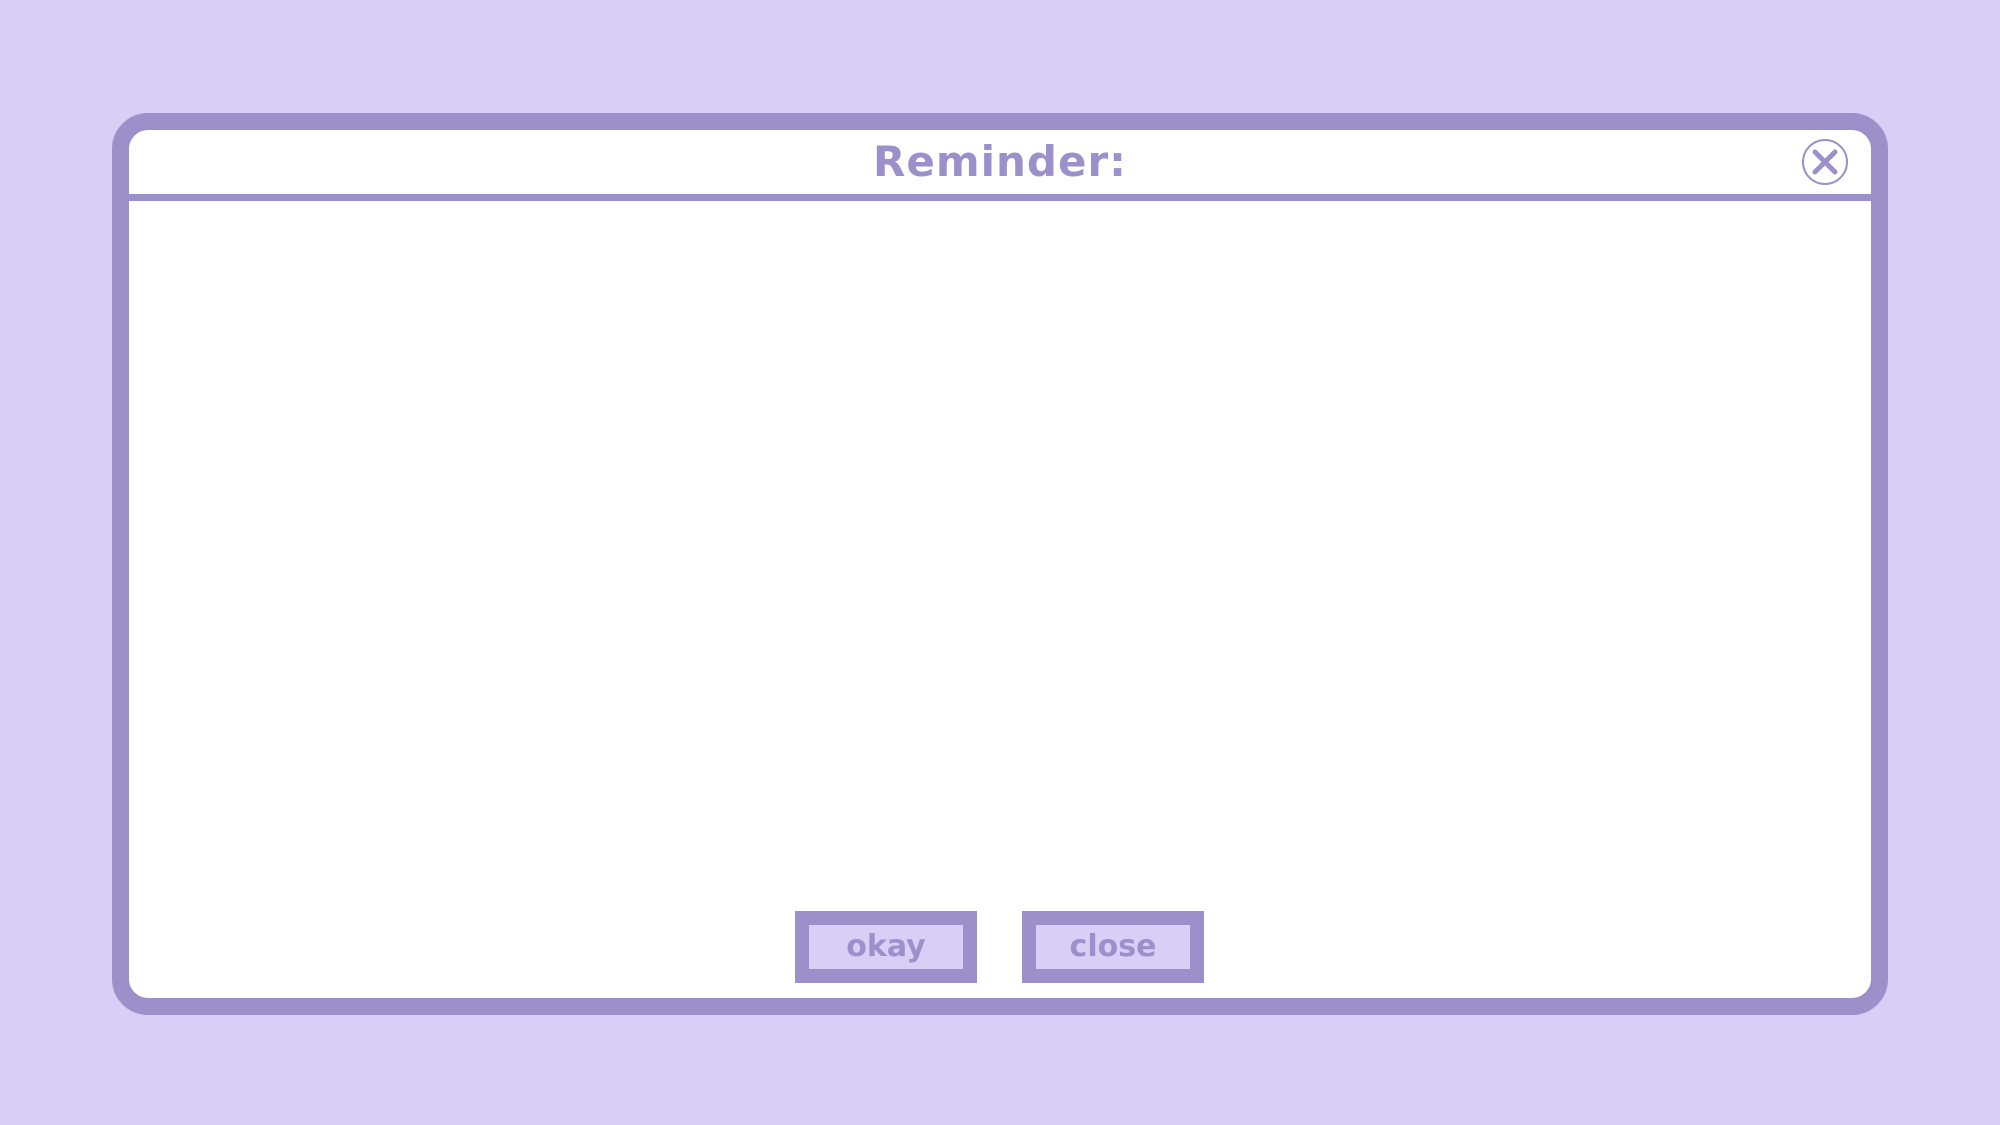 Image resolution: width=2000 pixels, height=1125 pixels. Describe the element at coordinates (1113, 947) in the screenshot. I see `close-button: close` at that location.